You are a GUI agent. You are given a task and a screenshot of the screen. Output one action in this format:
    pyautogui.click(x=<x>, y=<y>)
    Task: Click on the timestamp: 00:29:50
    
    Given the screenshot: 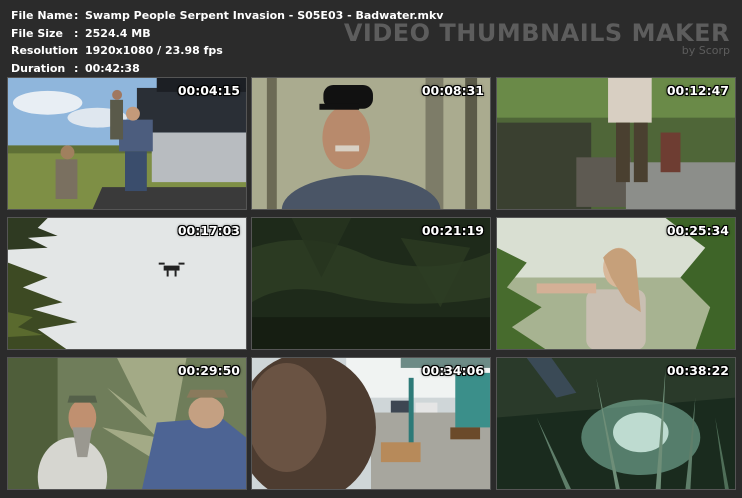 What is the action you would take?
    pyautogui.click(x=208, y=370)
    